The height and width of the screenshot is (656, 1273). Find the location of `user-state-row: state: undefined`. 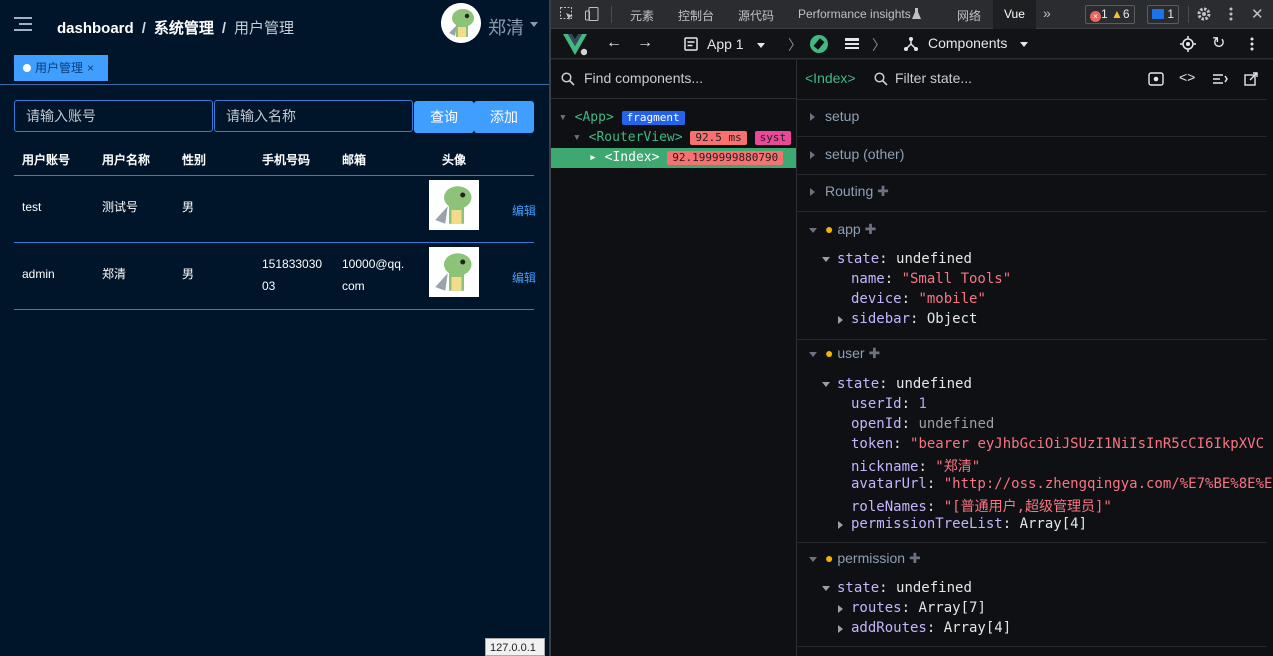

user-state-row: state: undefined is located at coordinates (904, 384).